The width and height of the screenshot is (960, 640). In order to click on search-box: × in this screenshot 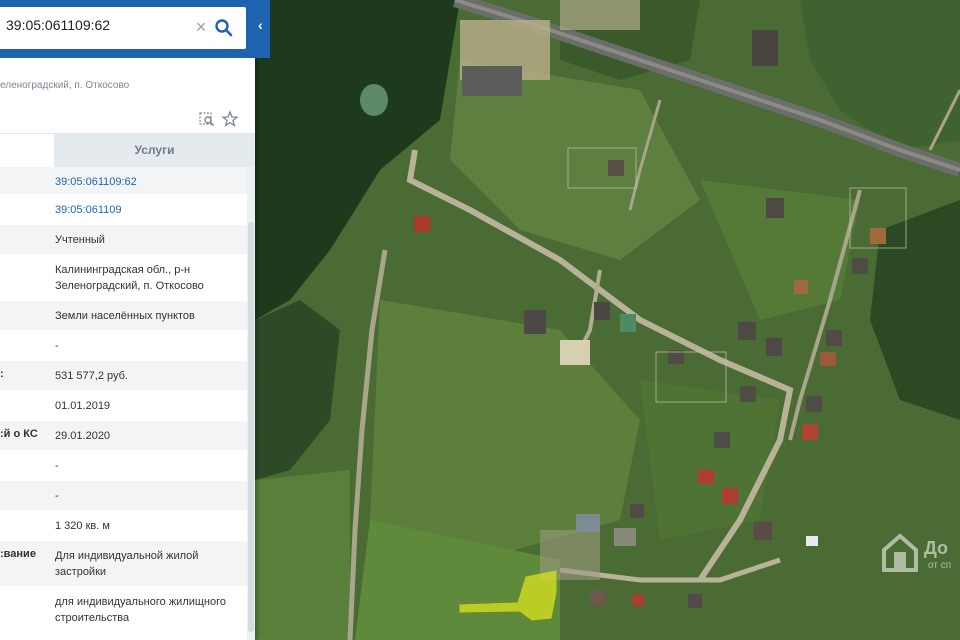, I will do `click(123, 28)`.